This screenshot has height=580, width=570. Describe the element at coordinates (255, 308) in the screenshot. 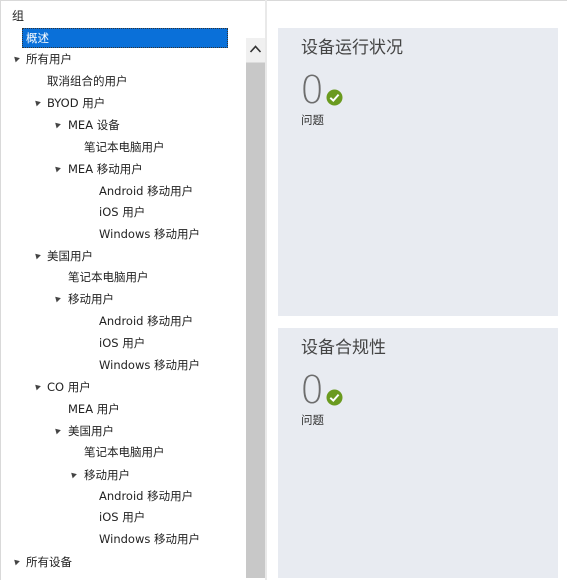

I see `tree-scrollbar` at that location.